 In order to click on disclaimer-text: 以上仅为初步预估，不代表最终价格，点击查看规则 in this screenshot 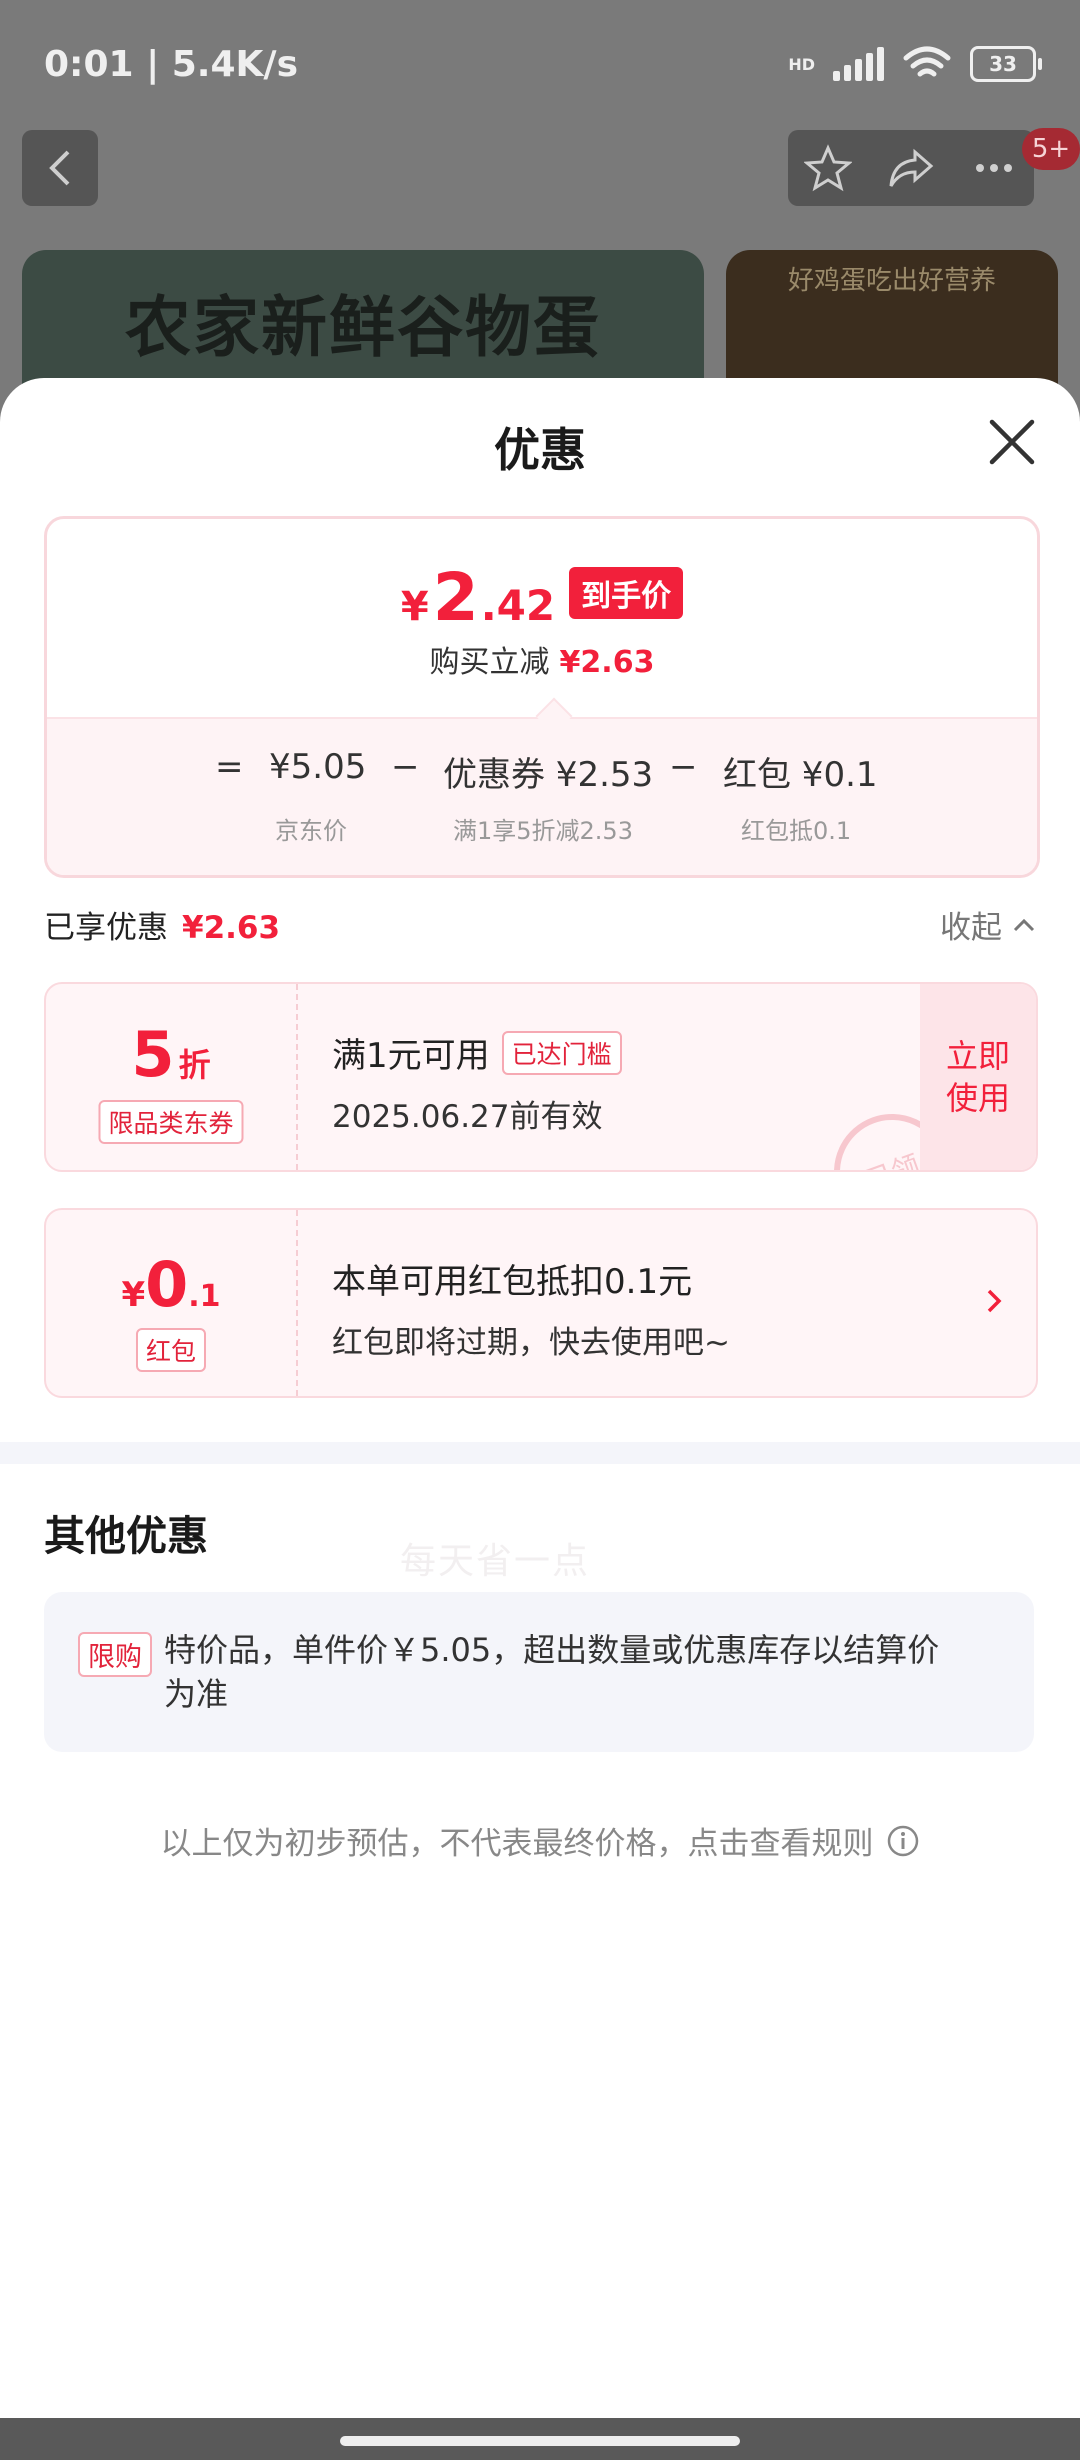, I will do `click(517, 1844)`.